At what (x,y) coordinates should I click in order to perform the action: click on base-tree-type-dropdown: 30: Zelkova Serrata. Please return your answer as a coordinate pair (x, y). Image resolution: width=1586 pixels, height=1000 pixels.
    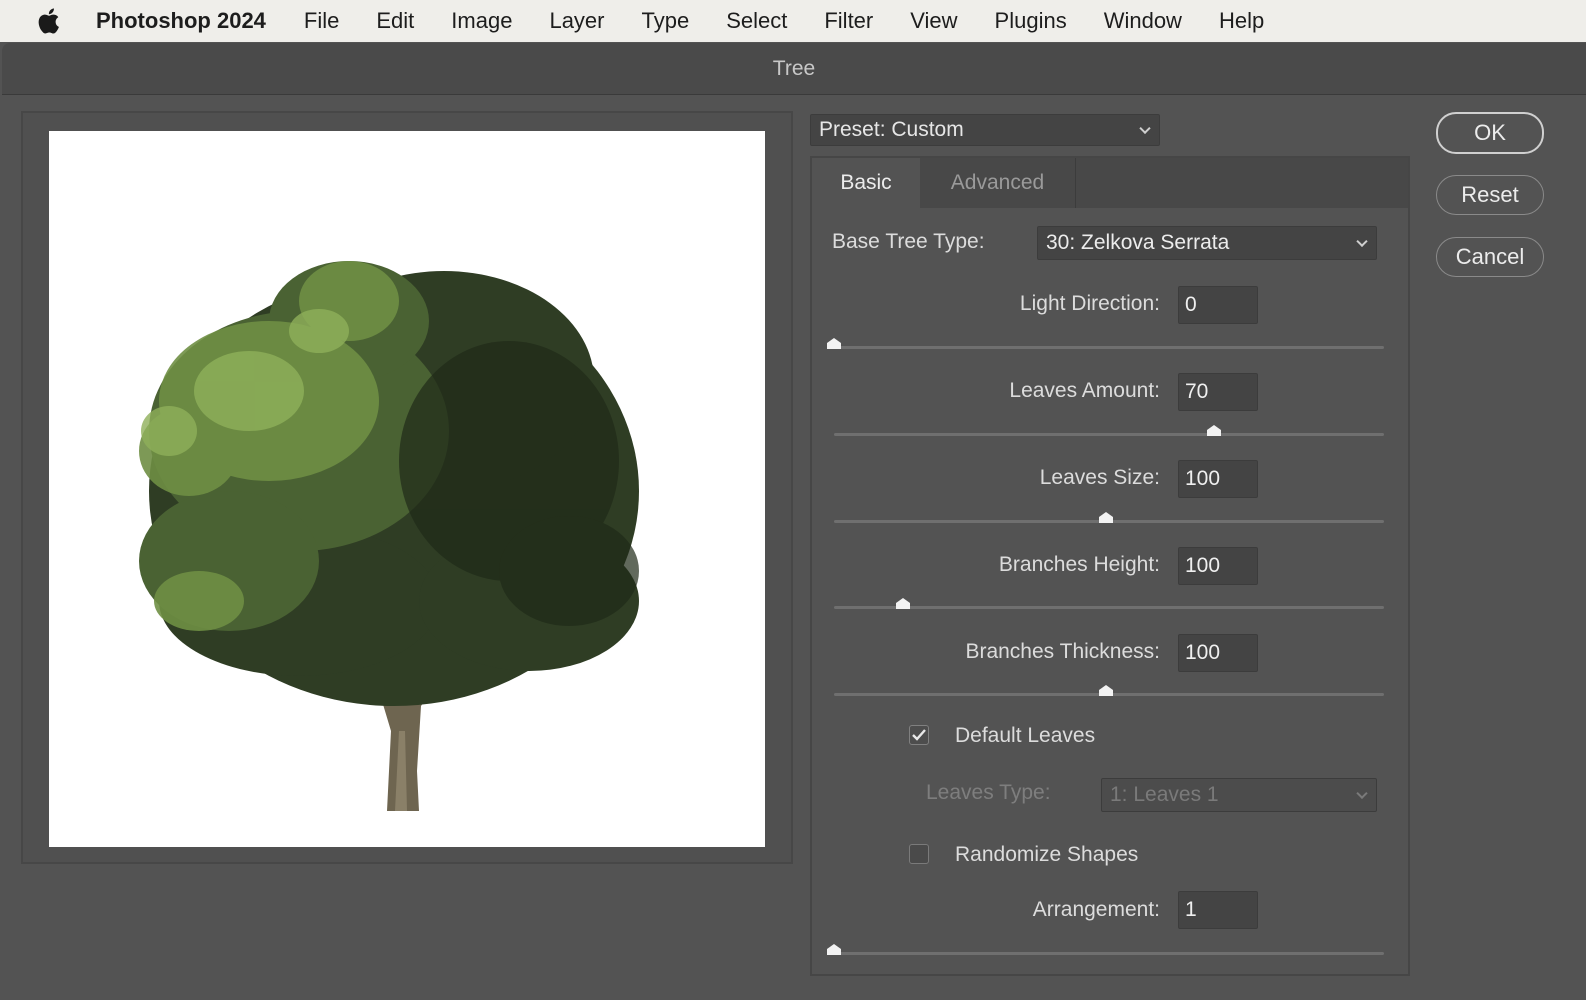
    Looking at the image, I should click on (1207, 243).